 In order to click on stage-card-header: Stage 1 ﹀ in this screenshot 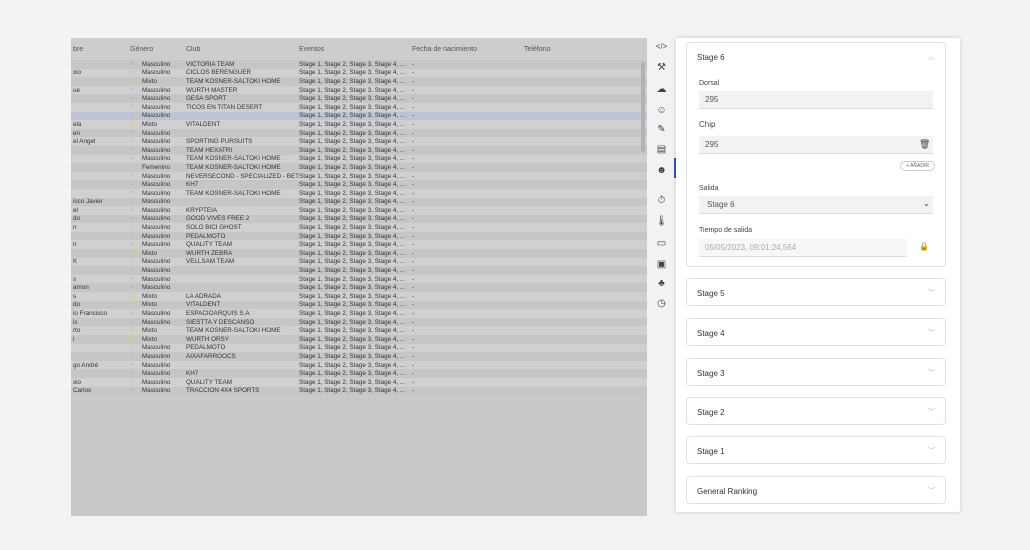, I will do `click(816, 451)`.